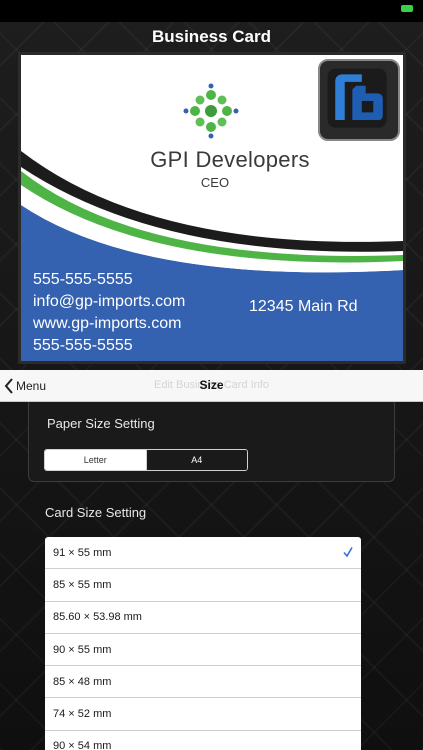 The width and height of the screenshot is (423, 750). What do you see at coordinates (97, 617) in the screenshot?
I see `card-size-option-label: 85.60 × 53.98 mm` at bounding box center [97, 617].